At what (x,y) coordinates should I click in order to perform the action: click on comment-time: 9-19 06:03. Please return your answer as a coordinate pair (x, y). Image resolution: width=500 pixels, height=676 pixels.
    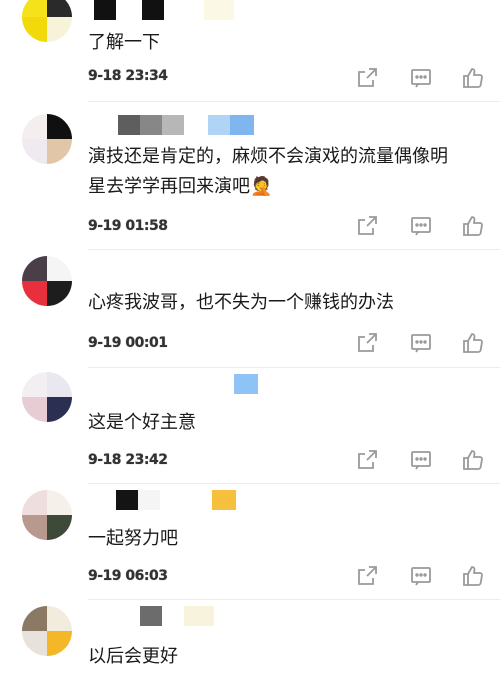
    Looking at the image, I should click on (128, 576).